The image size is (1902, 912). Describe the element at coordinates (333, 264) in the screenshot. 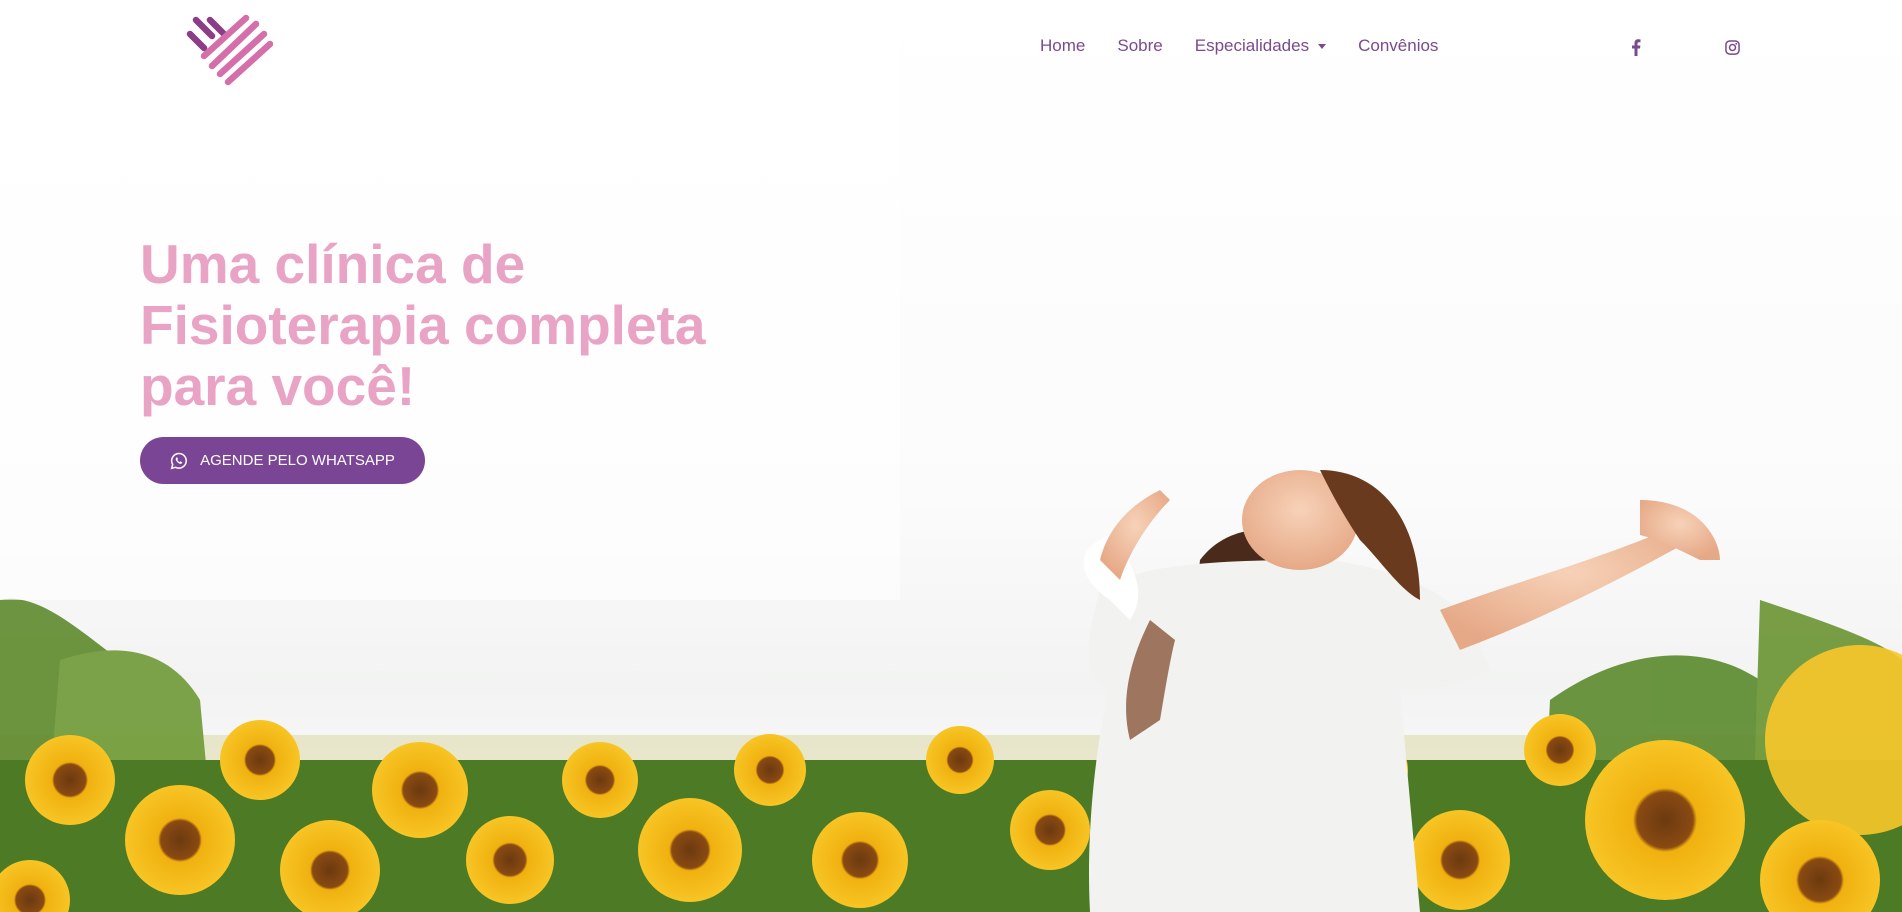

I see `hero-title-line: Uma clínica de` at that location.